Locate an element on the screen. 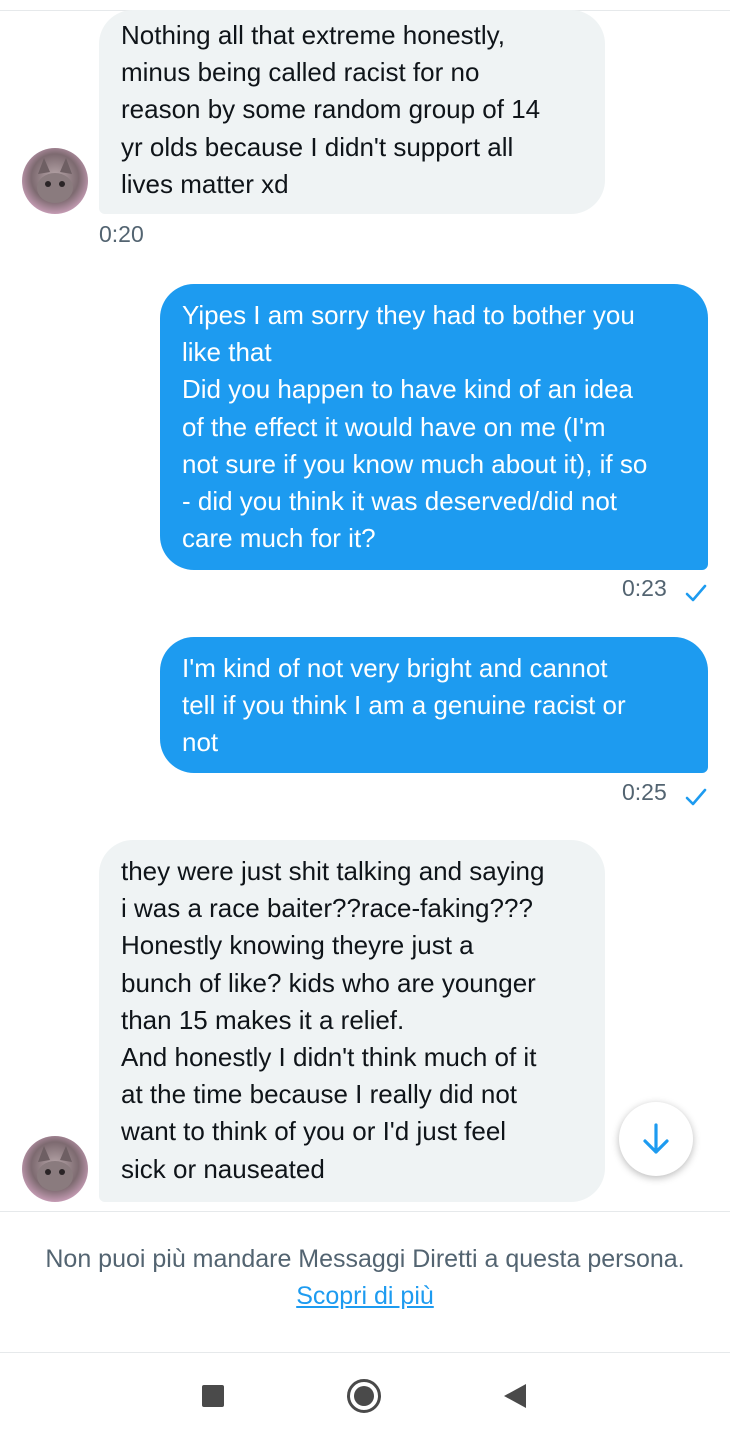 Image resolution: width=730 pixels, height=1440 pixels. square-recents-icon is located at coordinates (213, 1396).